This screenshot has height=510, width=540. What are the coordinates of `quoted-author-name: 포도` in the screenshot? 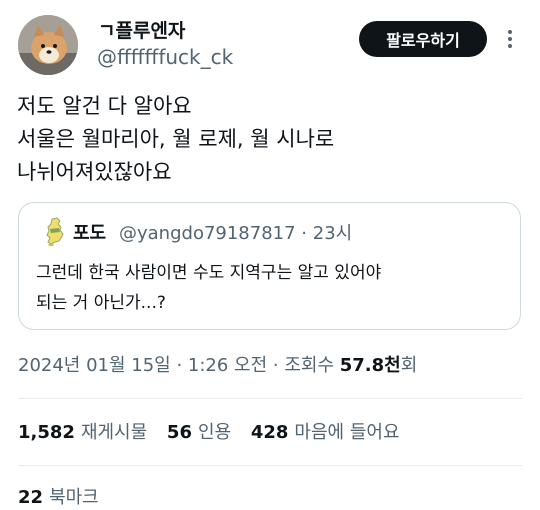 It's located at (90, 233).